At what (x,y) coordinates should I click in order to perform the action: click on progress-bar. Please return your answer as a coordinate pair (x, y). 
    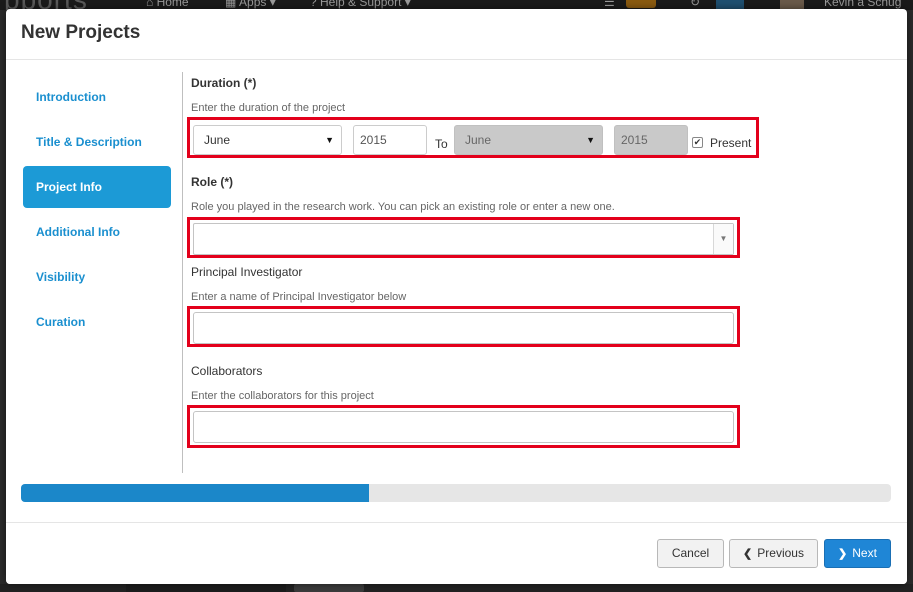
    Looking at the image, I should click on (456, 493).